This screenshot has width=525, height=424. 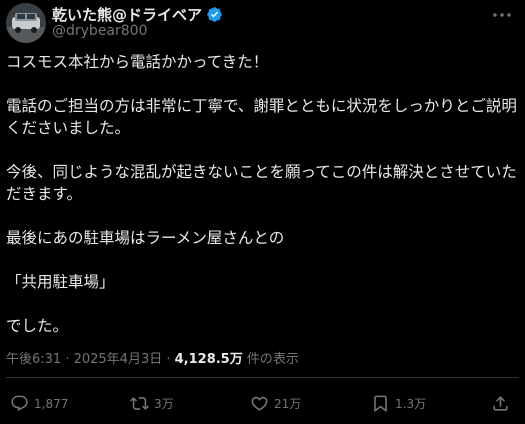 I want to click on post-meta: 午後6:31 · 2025年4月3日 · 4,128.5万 件の表示, so click(x=152, y=357).